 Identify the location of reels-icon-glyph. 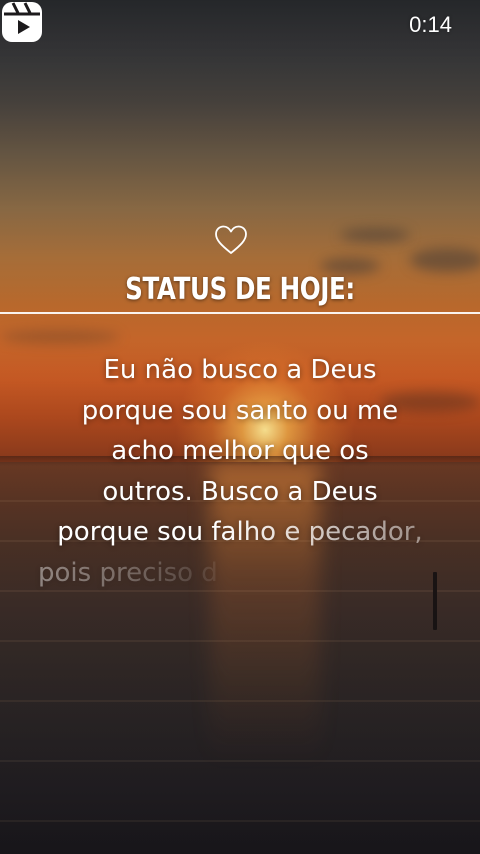
(22, 22).